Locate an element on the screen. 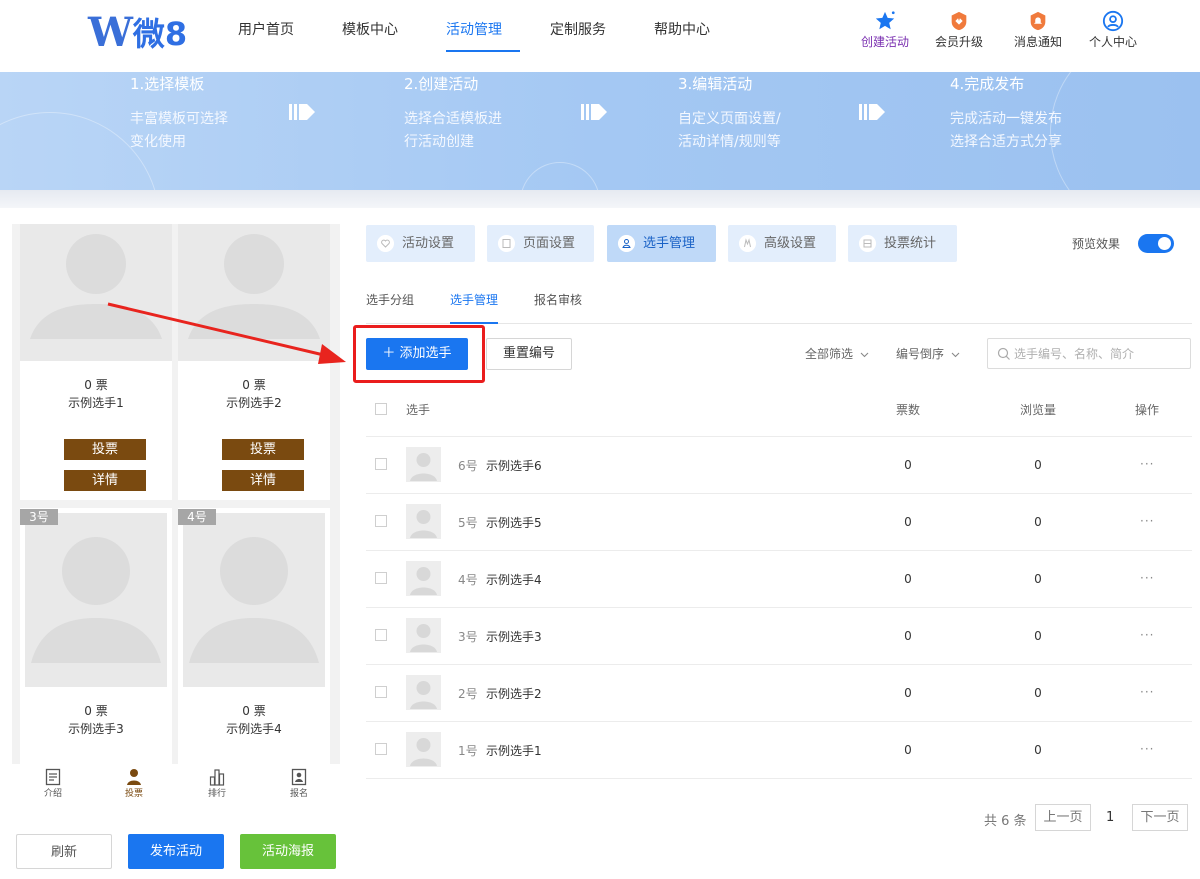 The image size is (1200, 879). search-input is located at coordinates (1099, 354).